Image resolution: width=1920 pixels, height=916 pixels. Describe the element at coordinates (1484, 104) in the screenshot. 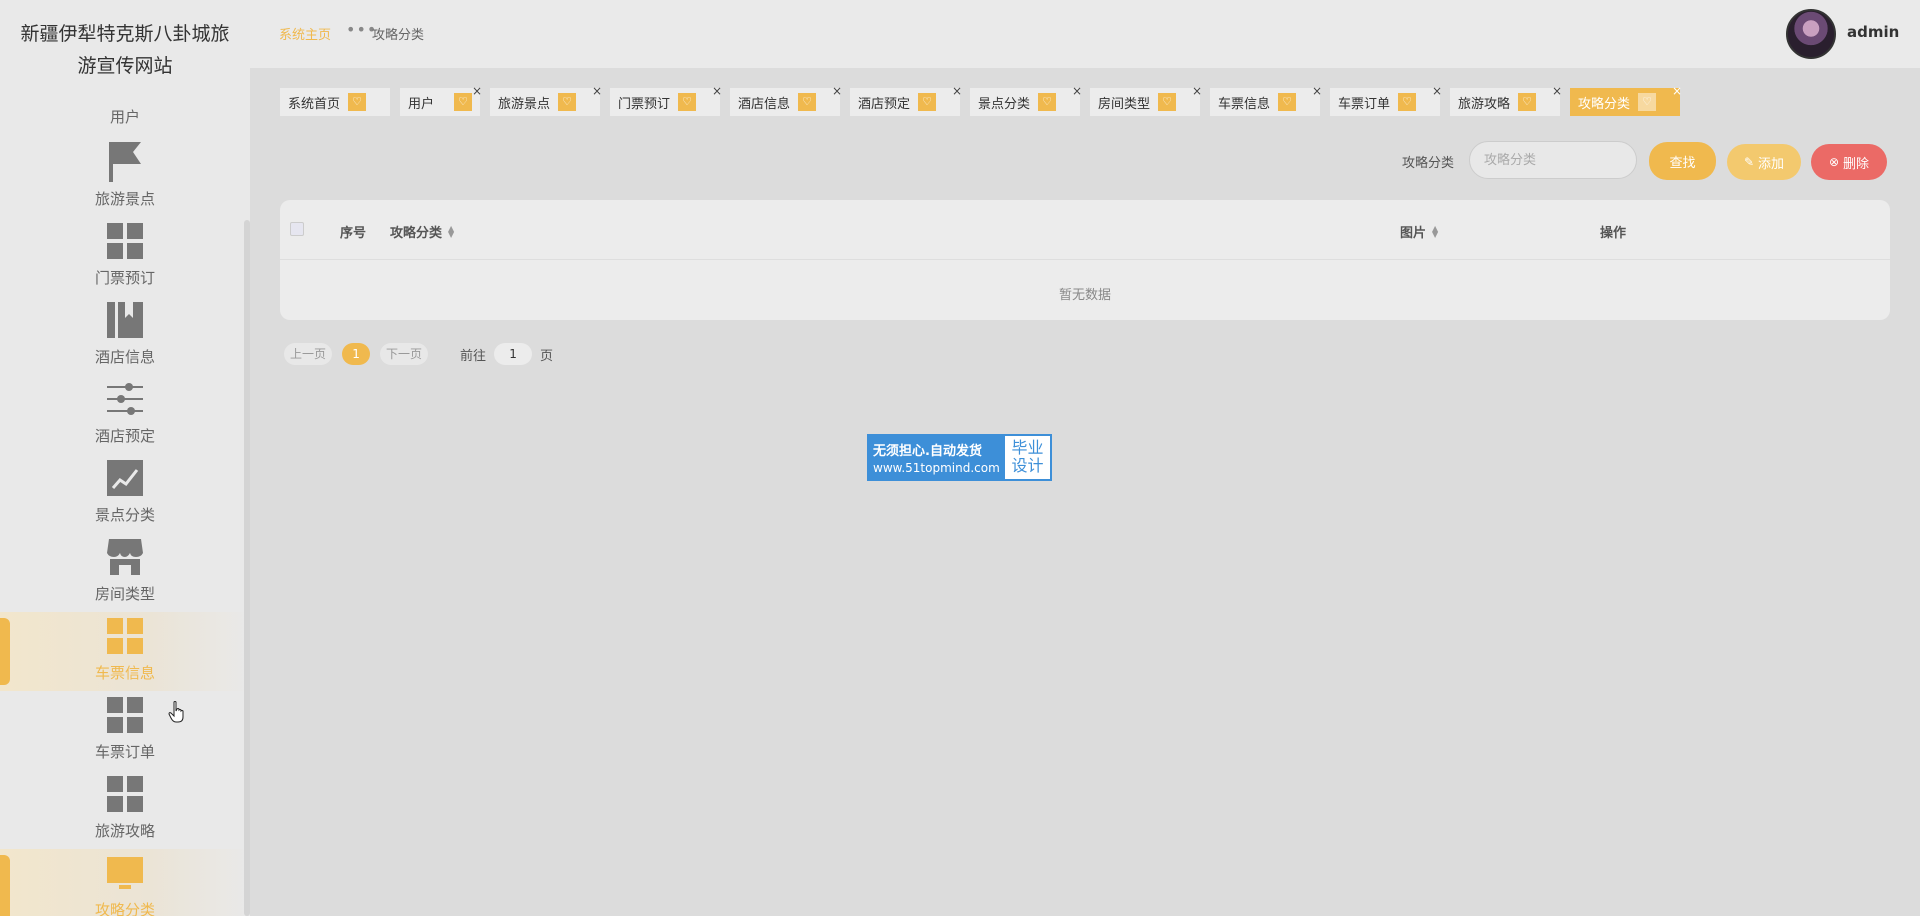

I see `tab-label: 旅游攻略` at that location.